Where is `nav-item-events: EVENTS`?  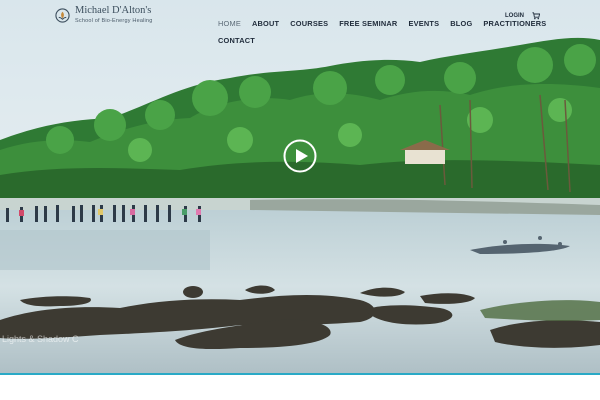
nav-item-events: EVENTS is located at coordinates (423, 23).